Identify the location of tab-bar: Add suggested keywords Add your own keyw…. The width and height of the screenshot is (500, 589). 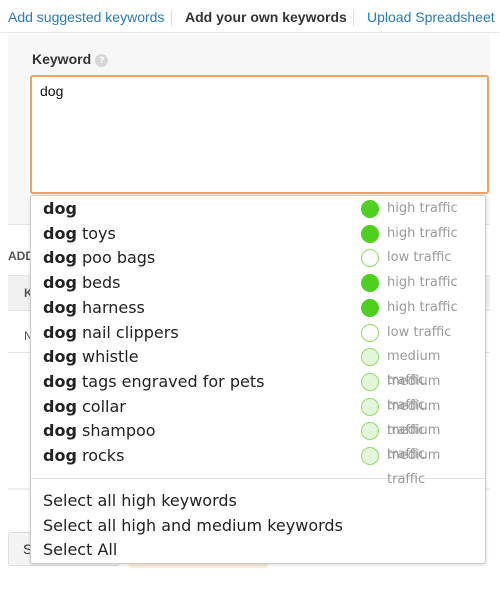
(250, 16).